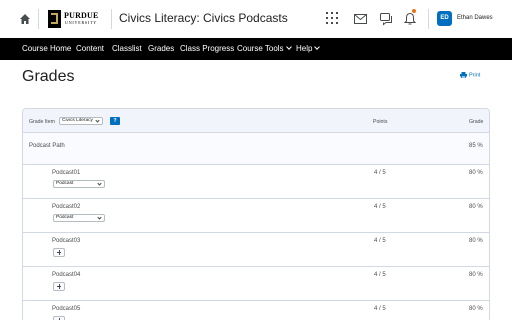  What do you see at coordinates (47, 146) in the screenshot?
I see `path-name: Podcast Path` at bounding box center [47, 146].